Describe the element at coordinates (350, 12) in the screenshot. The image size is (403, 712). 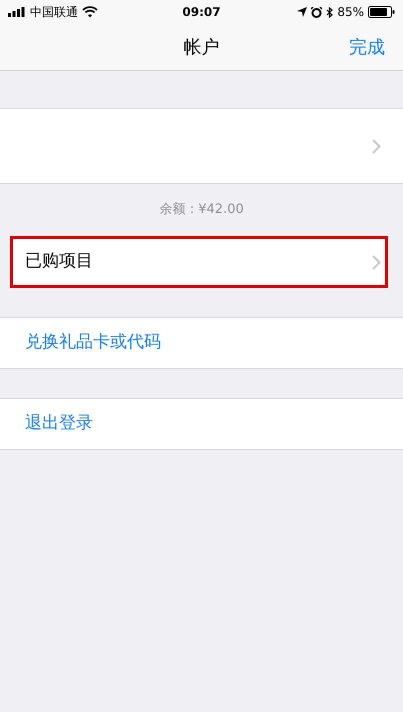
I see `battery-percent: 85%` at that location.